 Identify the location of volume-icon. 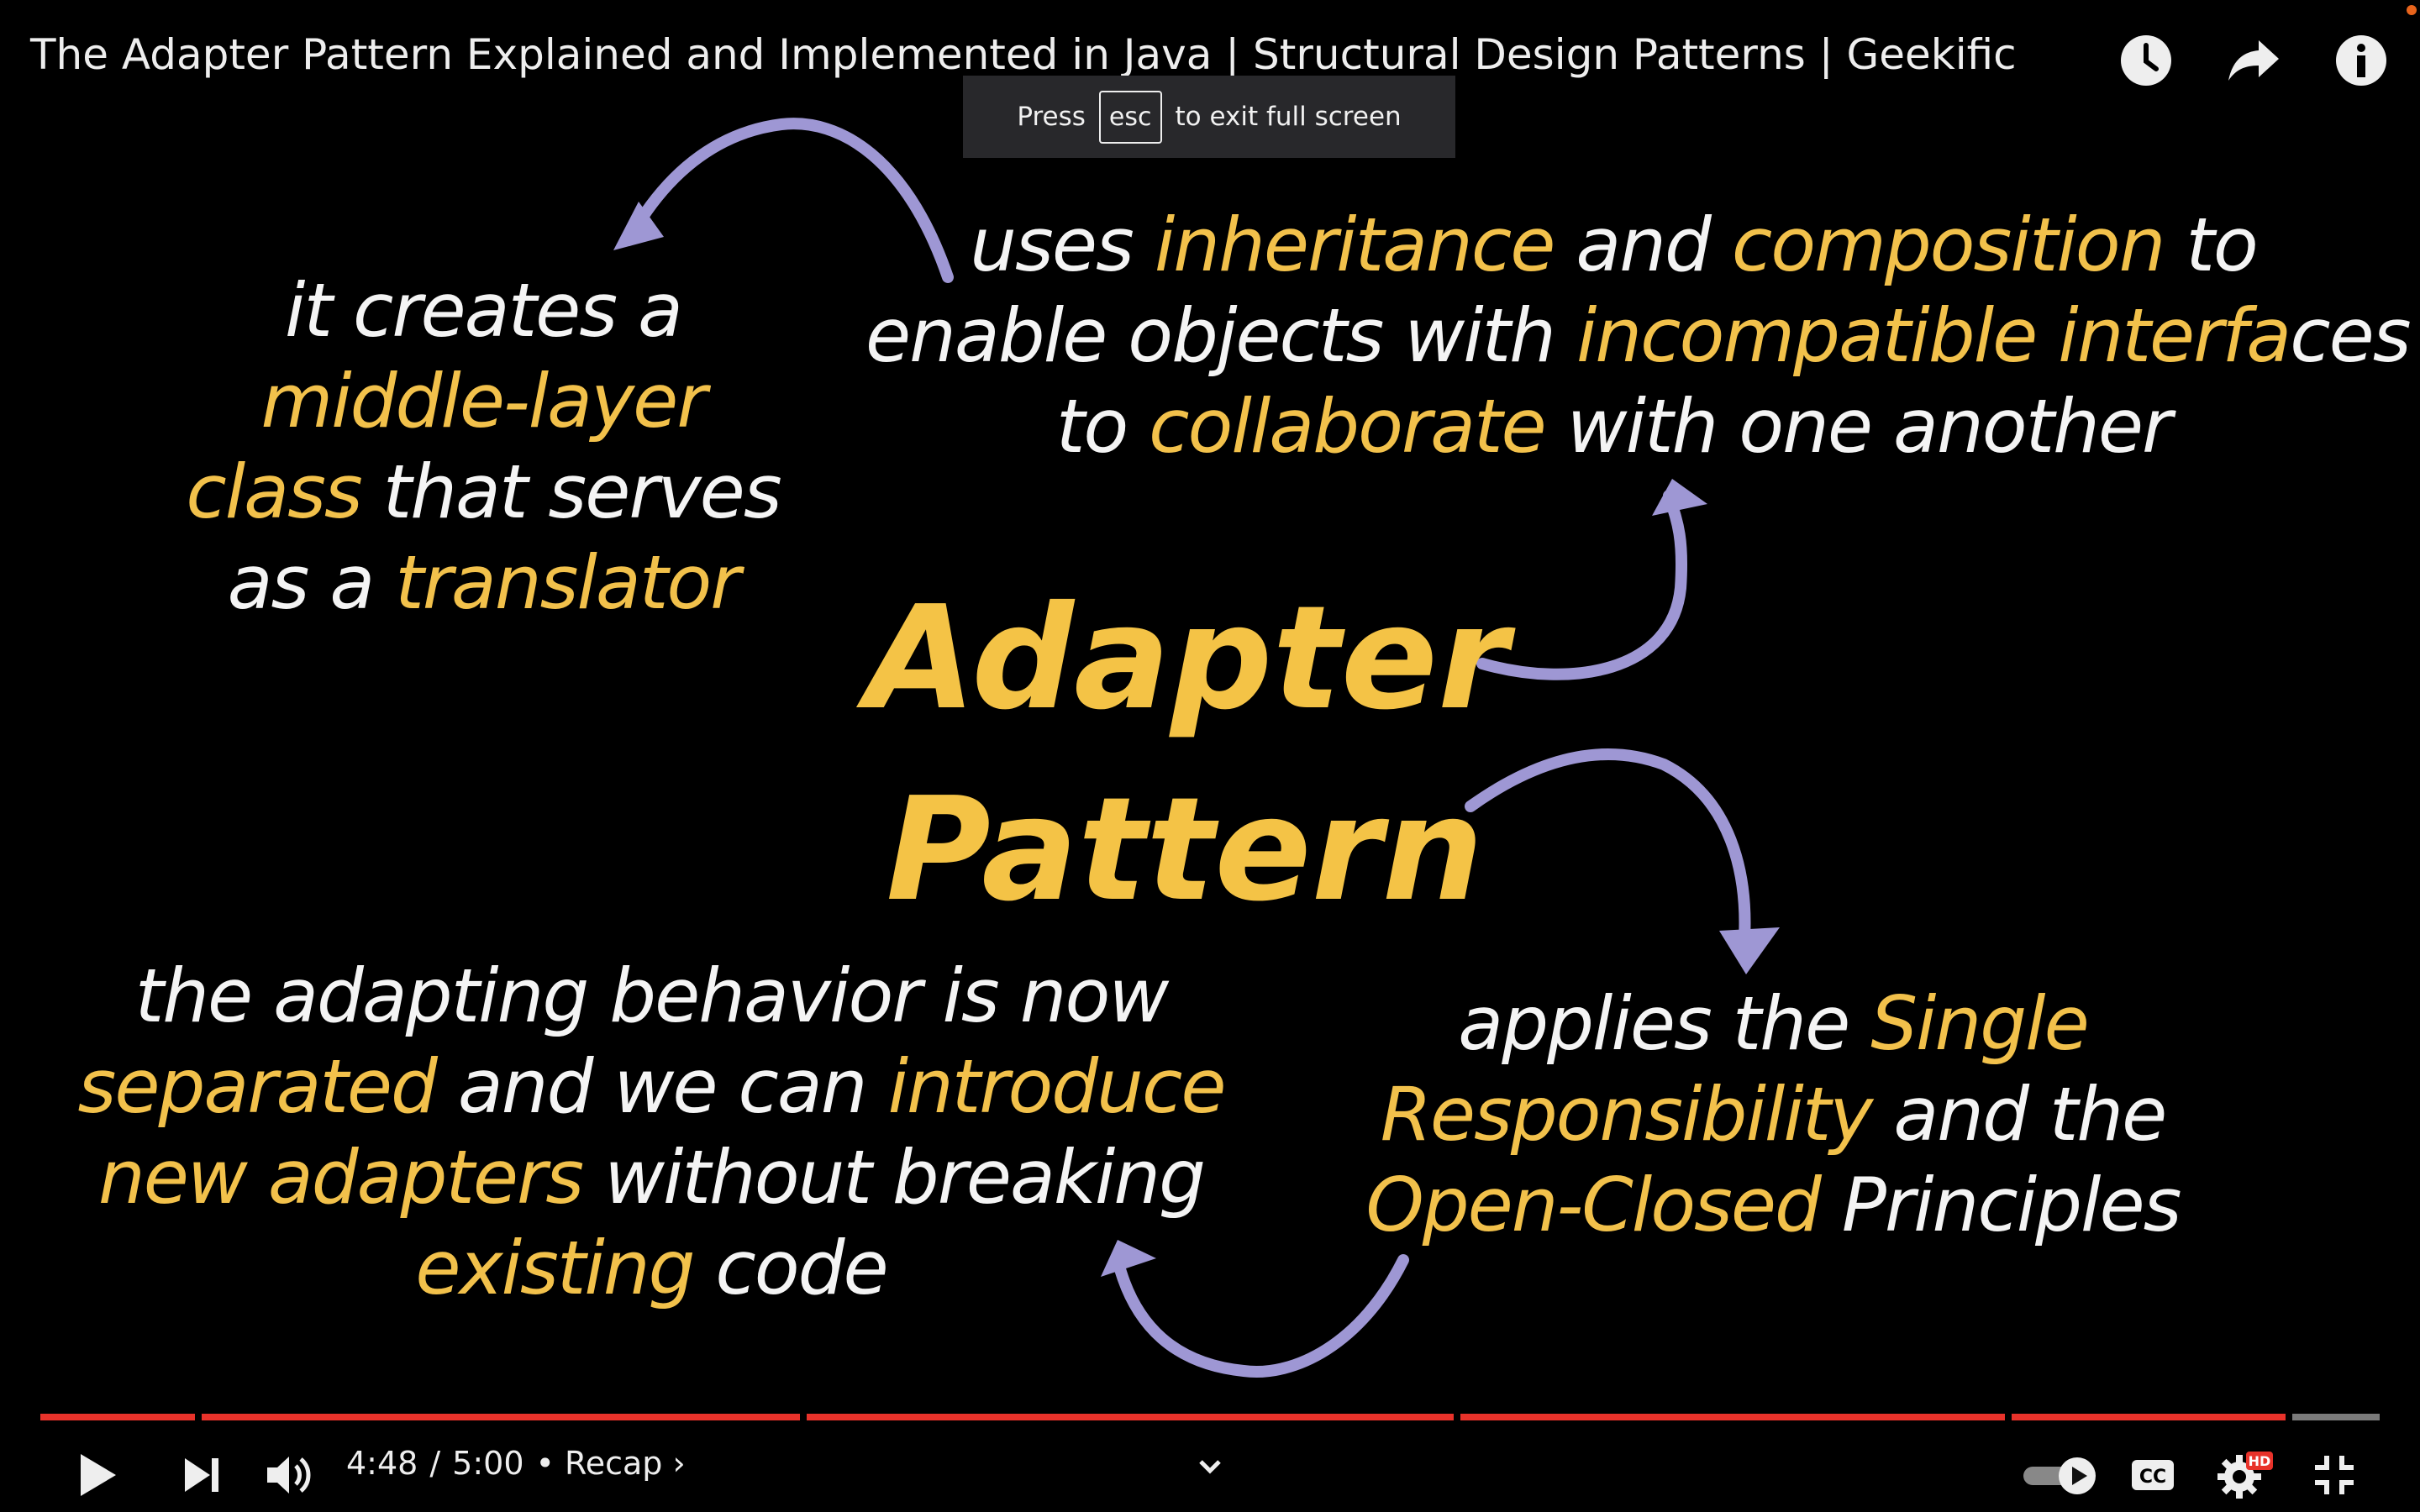
(289, 1475).